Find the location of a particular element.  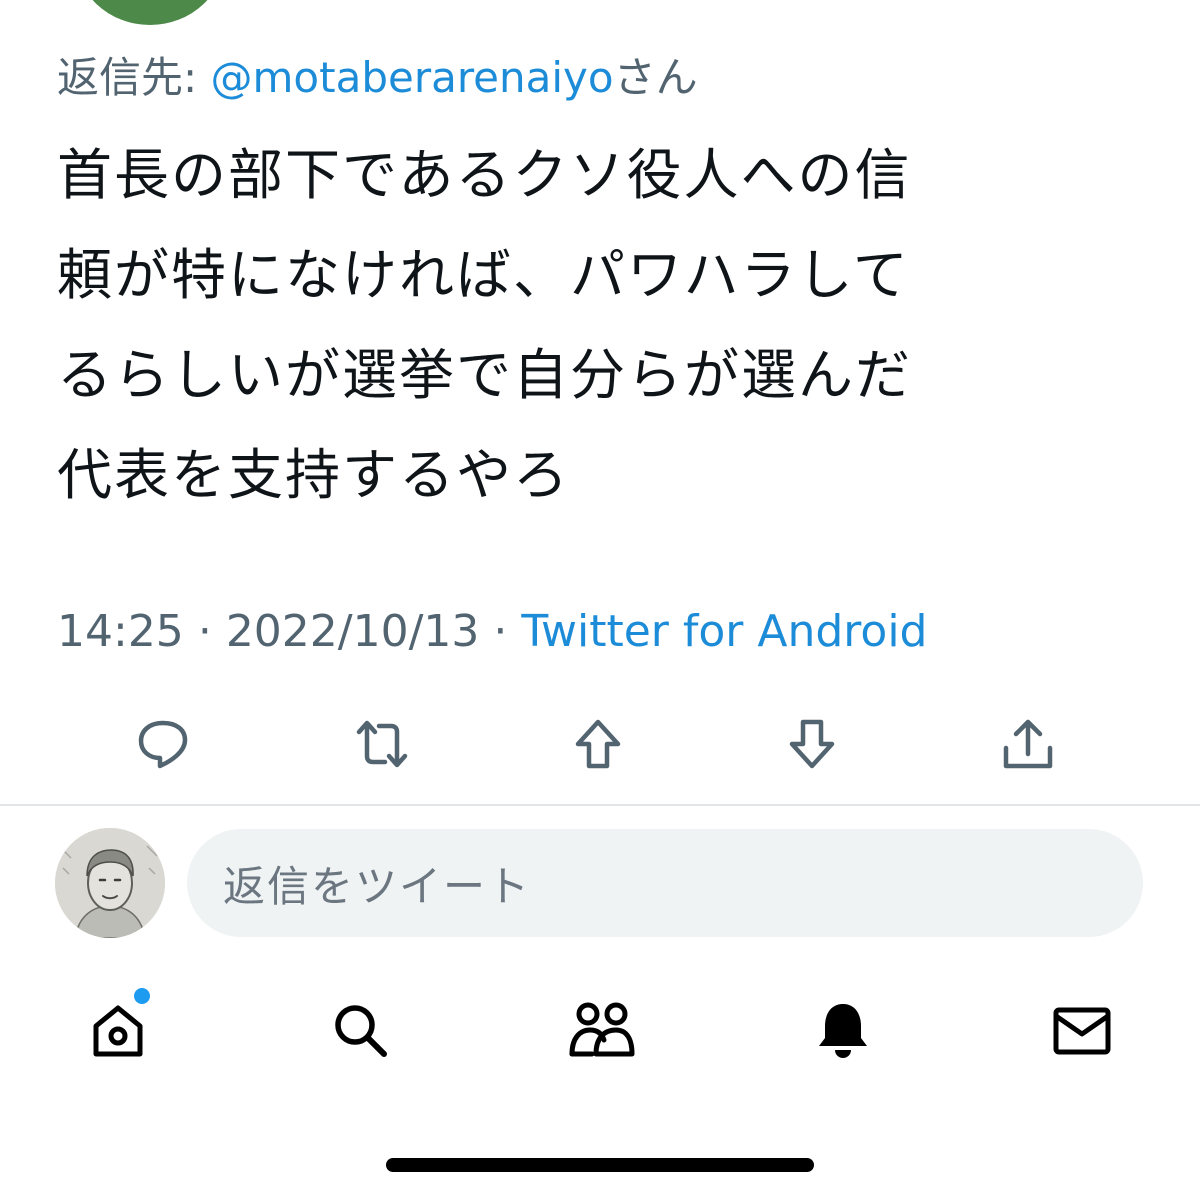

author-avatar is located at coordinates (150, 12).